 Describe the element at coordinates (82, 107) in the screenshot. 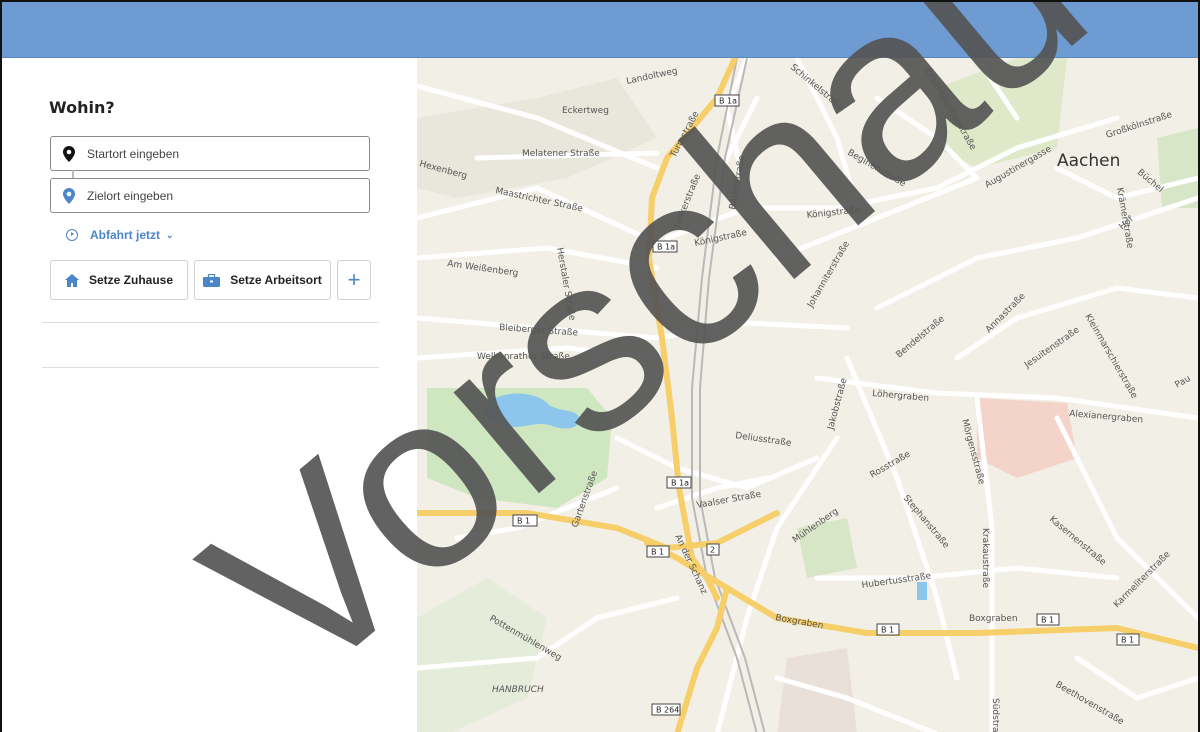

I see `panel-title: Wohin?` at that location.